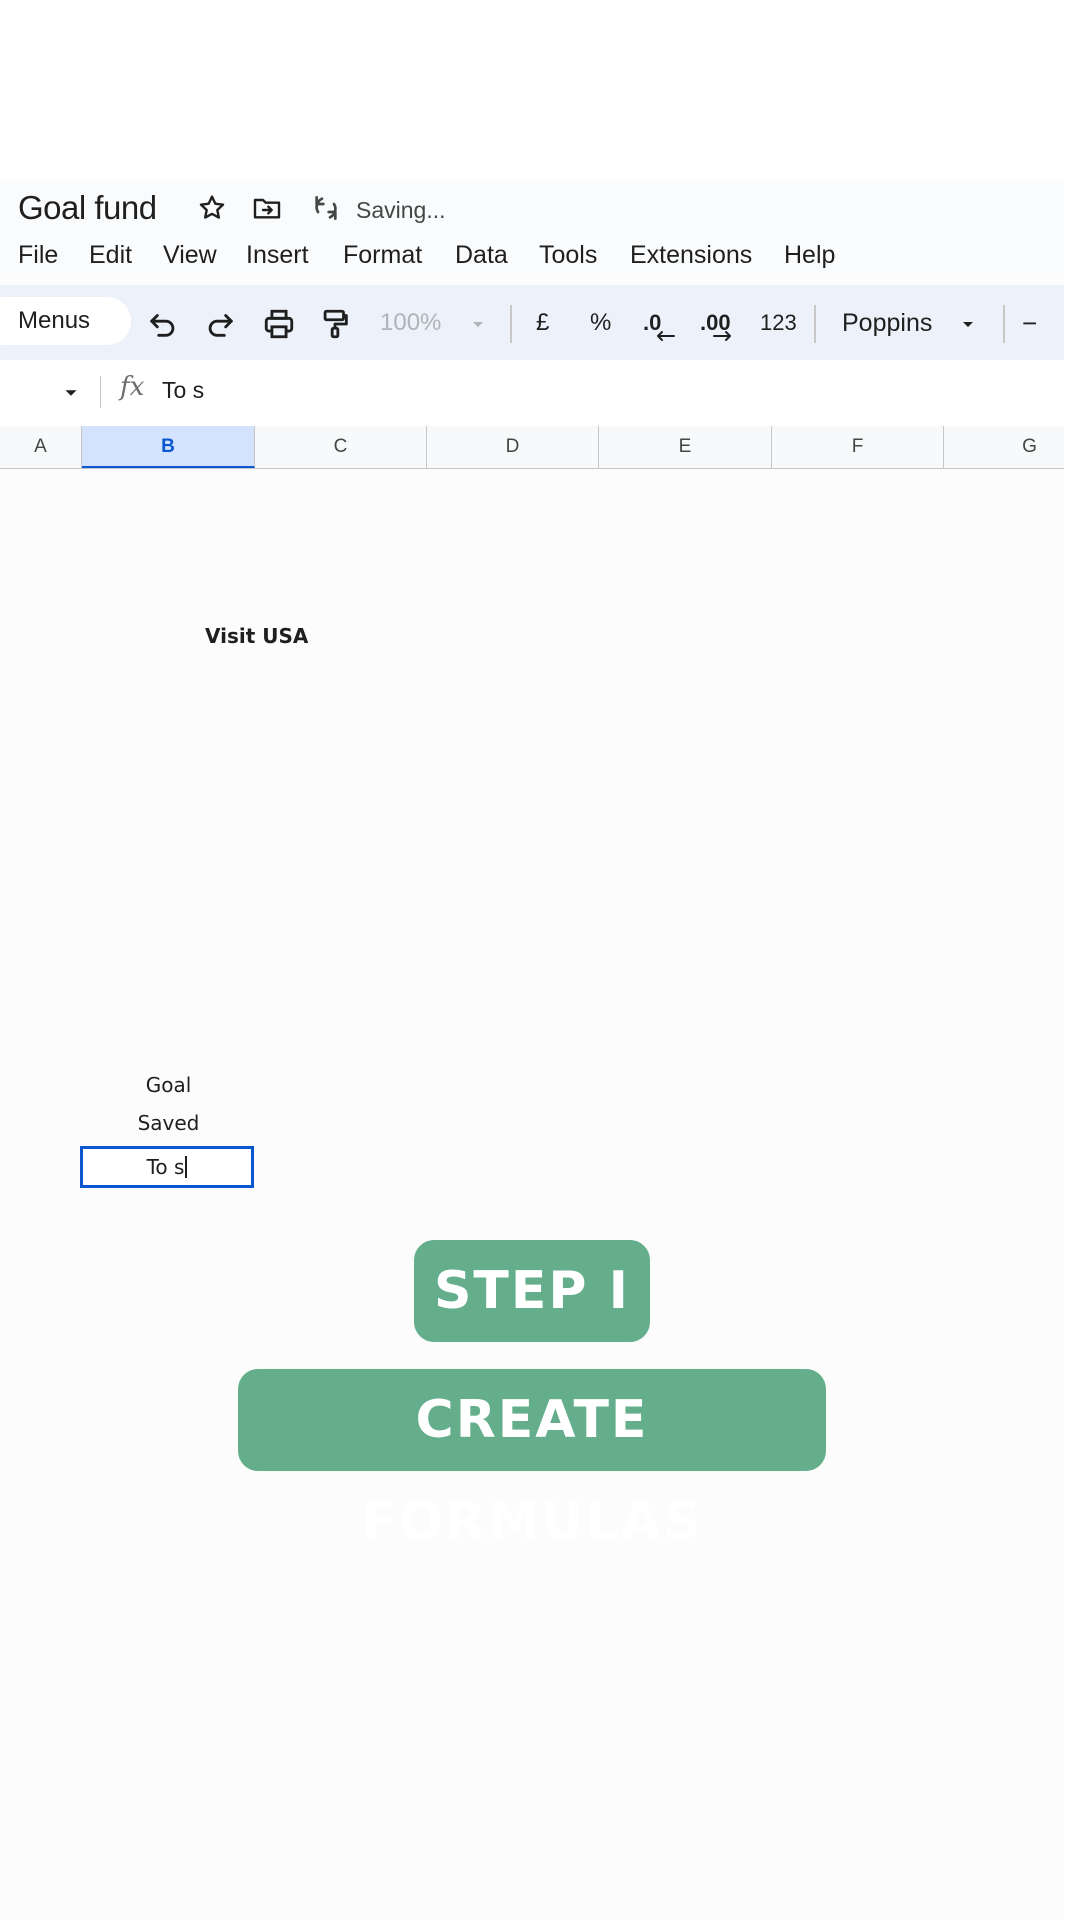 The height and width of the screenshot is (1920, 1080). What do you see at coordinates (326, 208) in the screenshot?
I see `sync-icon` at bounding box center [326, 208].